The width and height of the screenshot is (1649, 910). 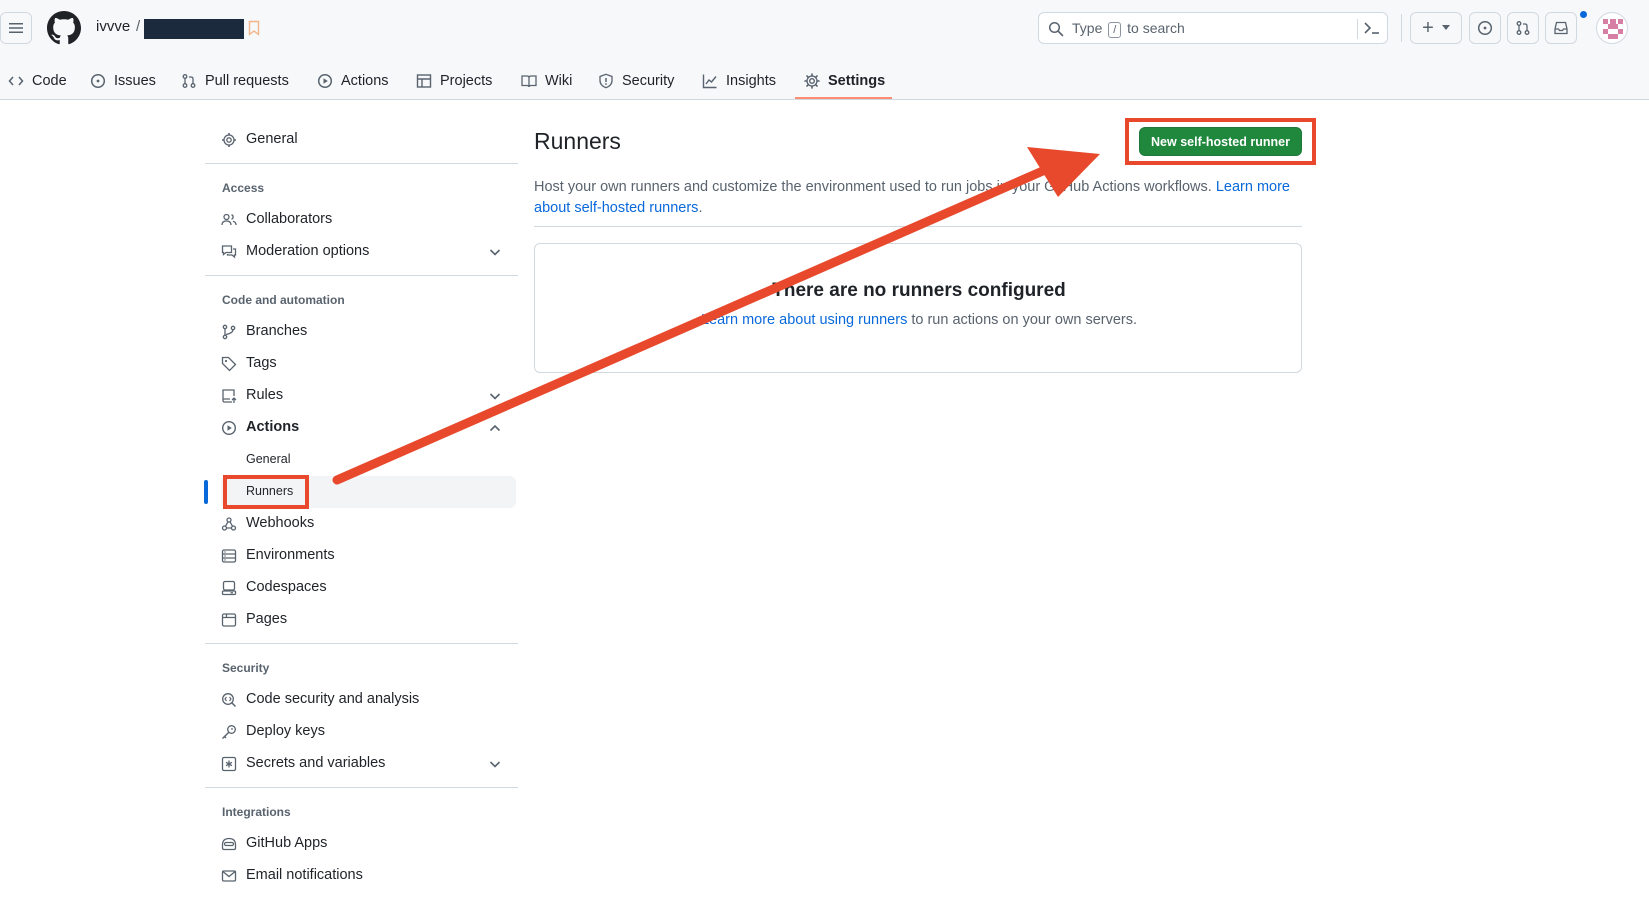 I want to click on repo-owner-link: ivvve, so click(x=113, y=26).